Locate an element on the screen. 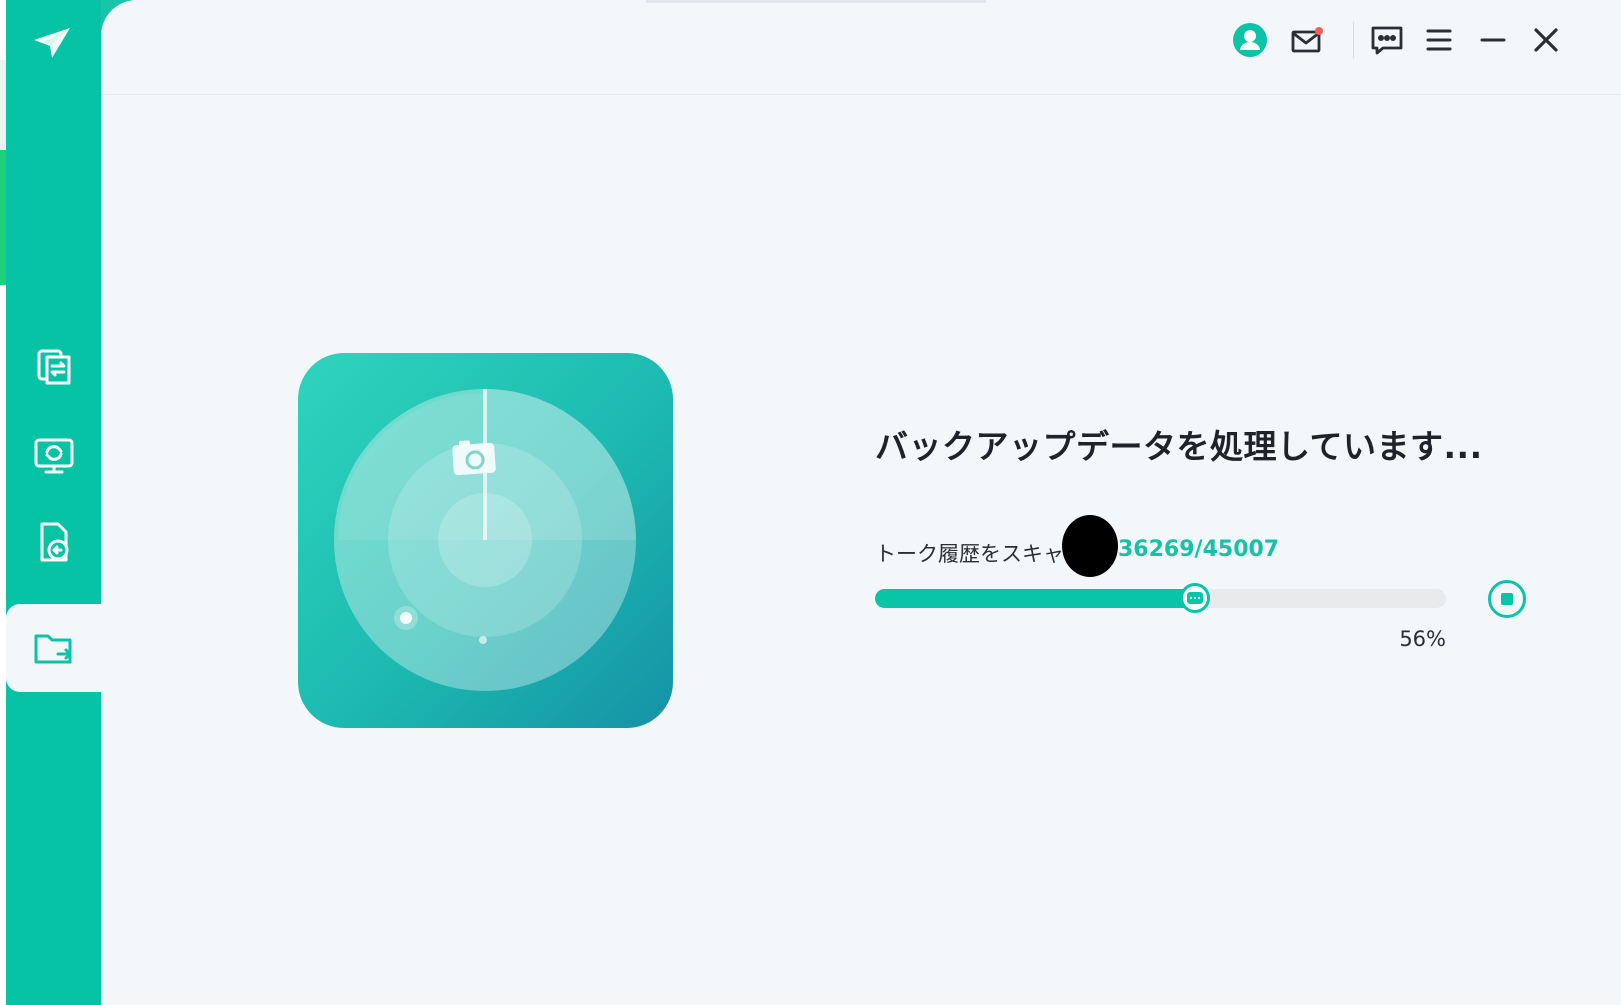 The width and height of the screenshot is (1621, 1005). stop-icon is located at coordinates (1507, 599).